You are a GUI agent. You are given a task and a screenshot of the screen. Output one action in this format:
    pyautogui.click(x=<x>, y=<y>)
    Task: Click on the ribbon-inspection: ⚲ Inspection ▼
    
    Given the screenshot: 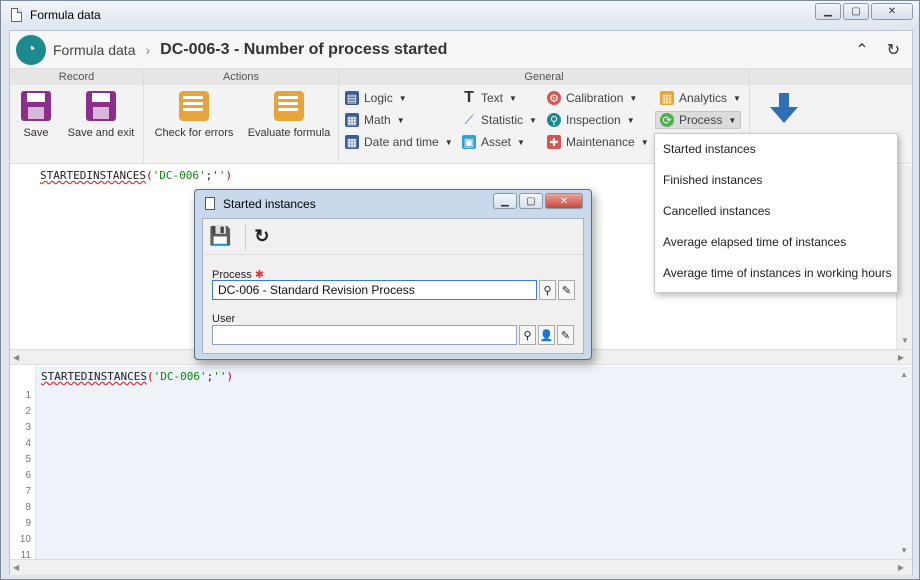 What is the action you would take?
    pyautogui.click(x=591, y=120)
    